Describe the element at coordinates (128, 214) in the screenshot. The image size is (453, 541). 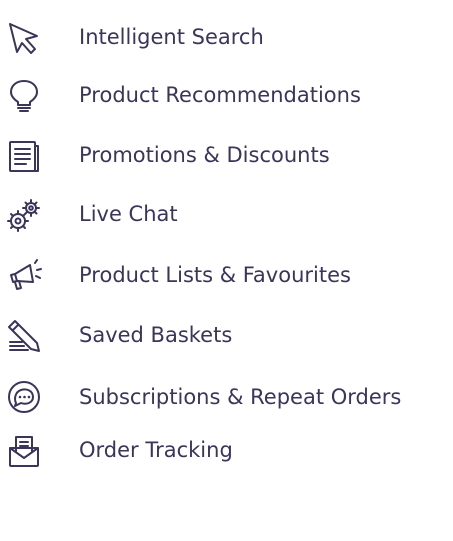
I see `feature-label: Live Chat` at that location.